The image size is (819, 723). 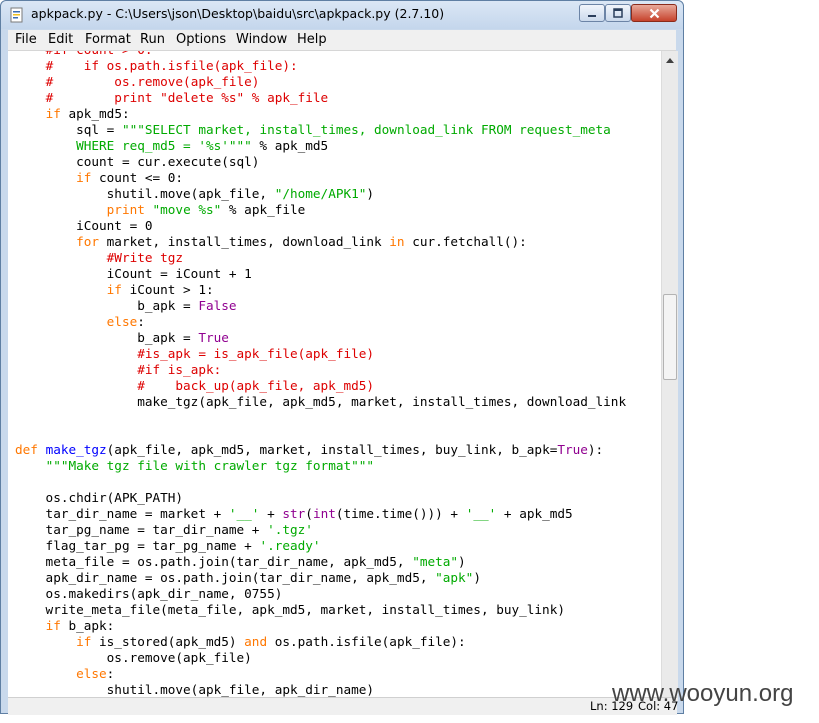 I want to click on code-token: os.makedirs(apk_dir_name, 0755), so click(x=149, y=593).